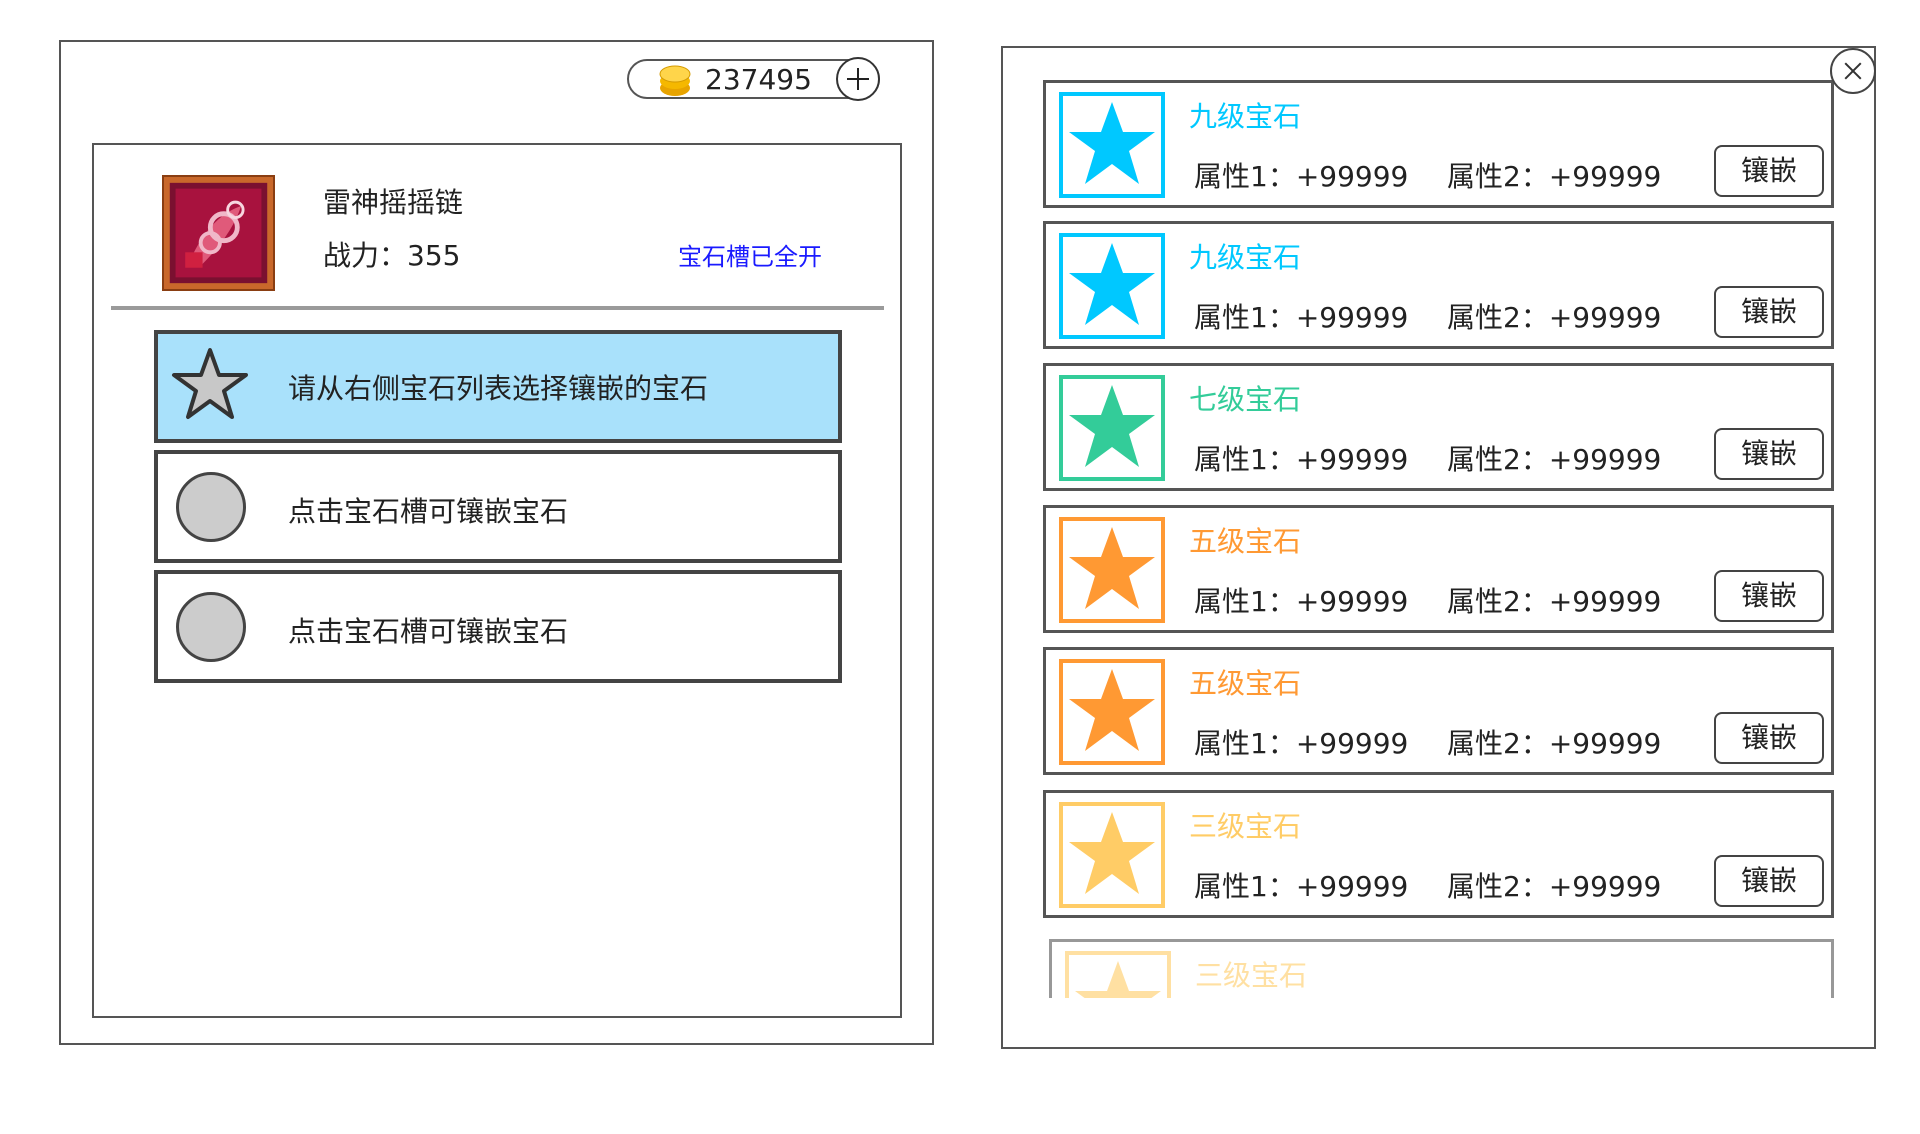 The height and width of the screenshot is (1134, 1920). I want to click on gem-row: 三级宝石属性1：+99999 属性2：+99999 镶嵌, so click(1438, 854).